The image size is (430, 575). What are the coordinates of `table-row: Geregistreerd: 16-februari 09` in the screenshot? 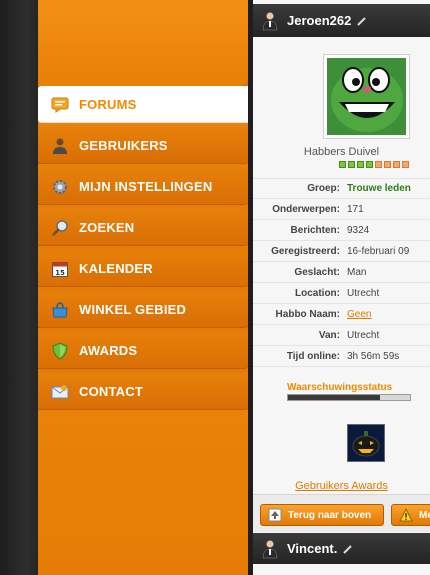 It's located at (341, 251).